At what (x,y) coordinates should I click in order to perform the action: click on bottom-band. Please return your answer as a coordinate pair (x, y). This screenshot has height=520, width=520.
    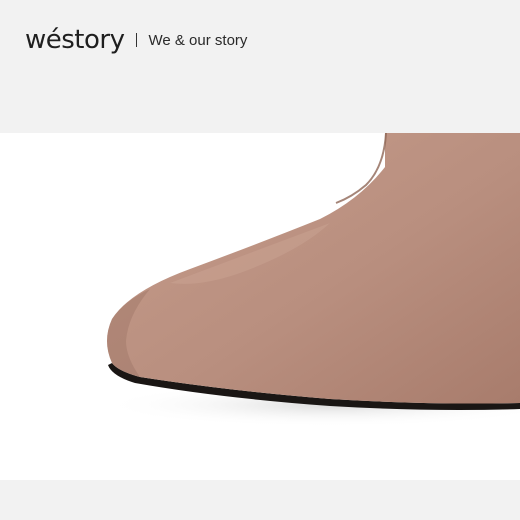
    Looking at the image, I should click on (260, 500).